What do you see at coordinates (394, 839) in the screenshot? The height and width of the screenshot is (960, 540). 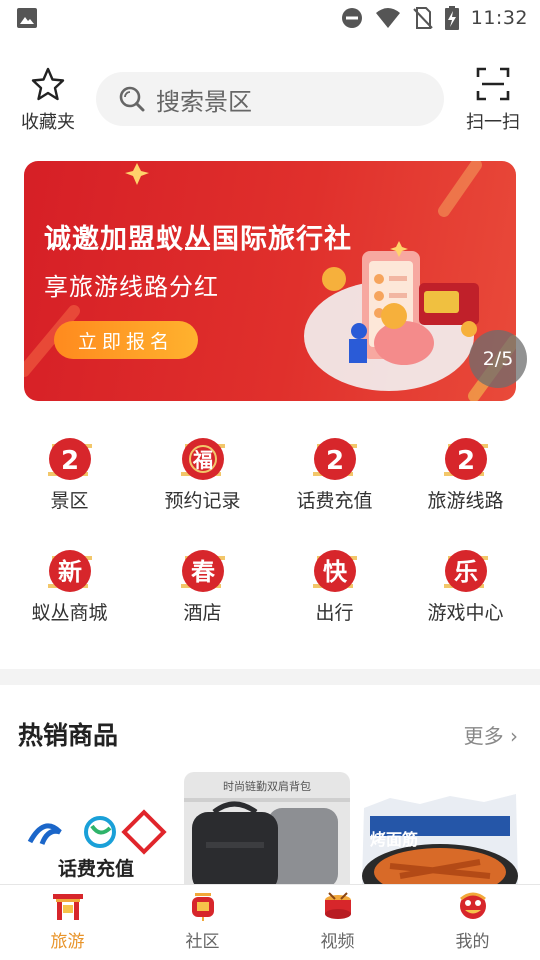 I see `product-caption: 烤面筋` at bounding box center [394, 839].